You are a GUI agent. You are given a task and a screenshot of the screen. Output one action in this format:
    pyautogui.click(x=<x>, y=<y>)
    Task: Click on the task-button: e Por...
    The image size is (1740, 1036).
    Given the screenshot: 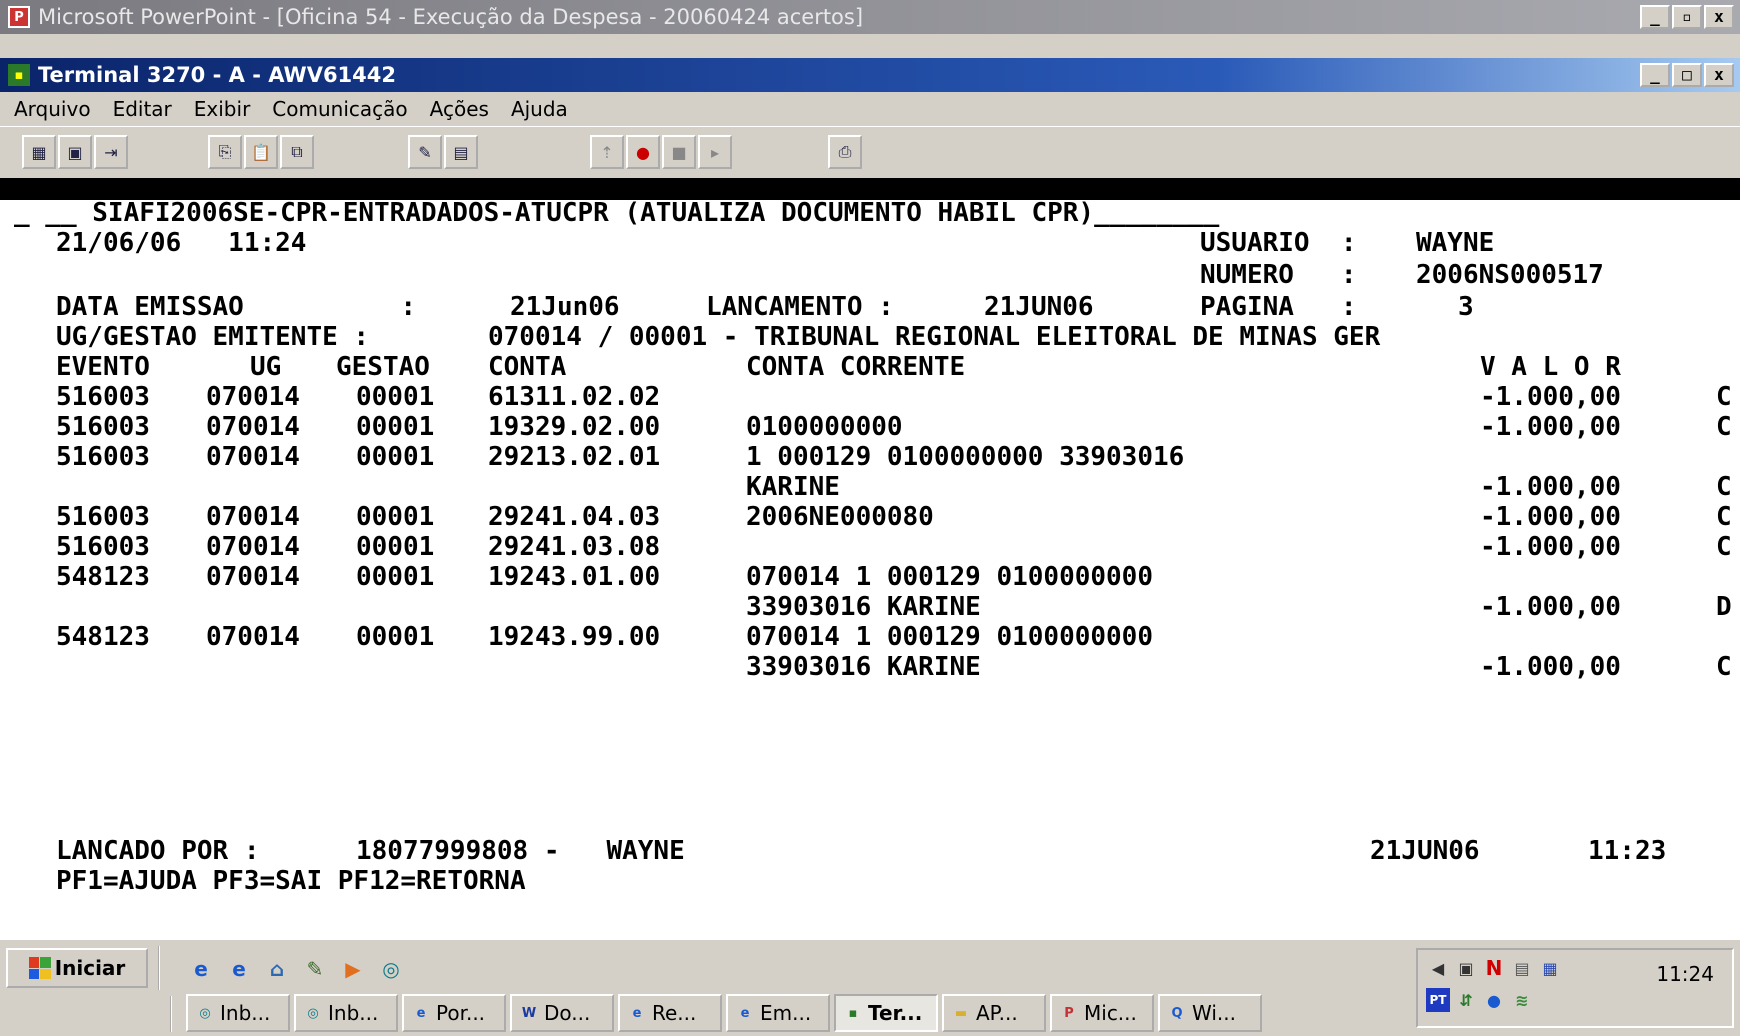 What is the action you would take?
    pyautogui.click(x=454, y=1013)
    